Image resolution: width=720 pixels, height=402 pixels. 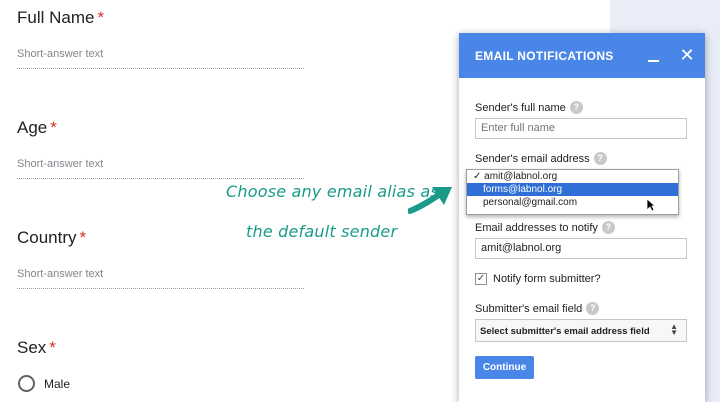 I want to click on question-title-age: Age *, so click(x=37, y=127).